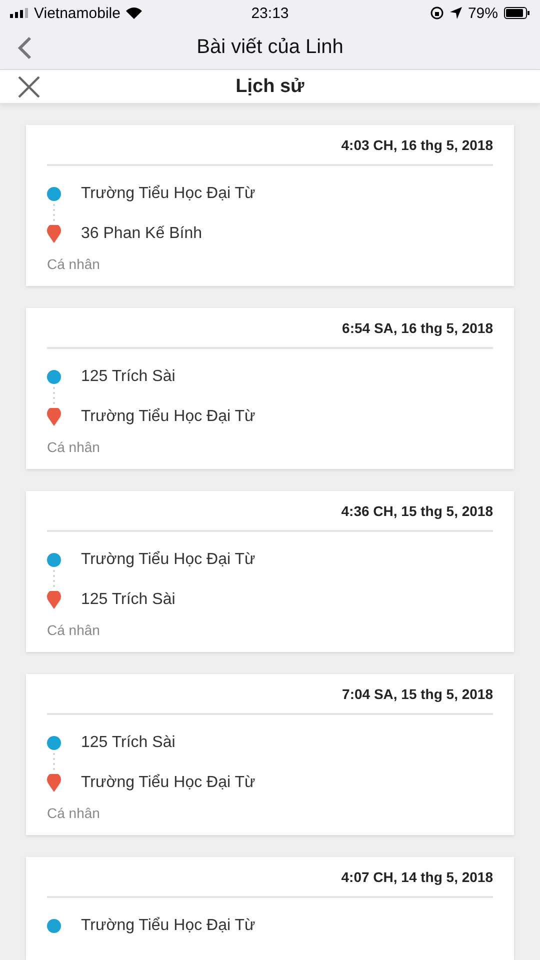 The height and width of the screenshot is (960, 540). Describe the element at coordinates (134, 13) in the screenshot. I see `wifi-icon` at that location.